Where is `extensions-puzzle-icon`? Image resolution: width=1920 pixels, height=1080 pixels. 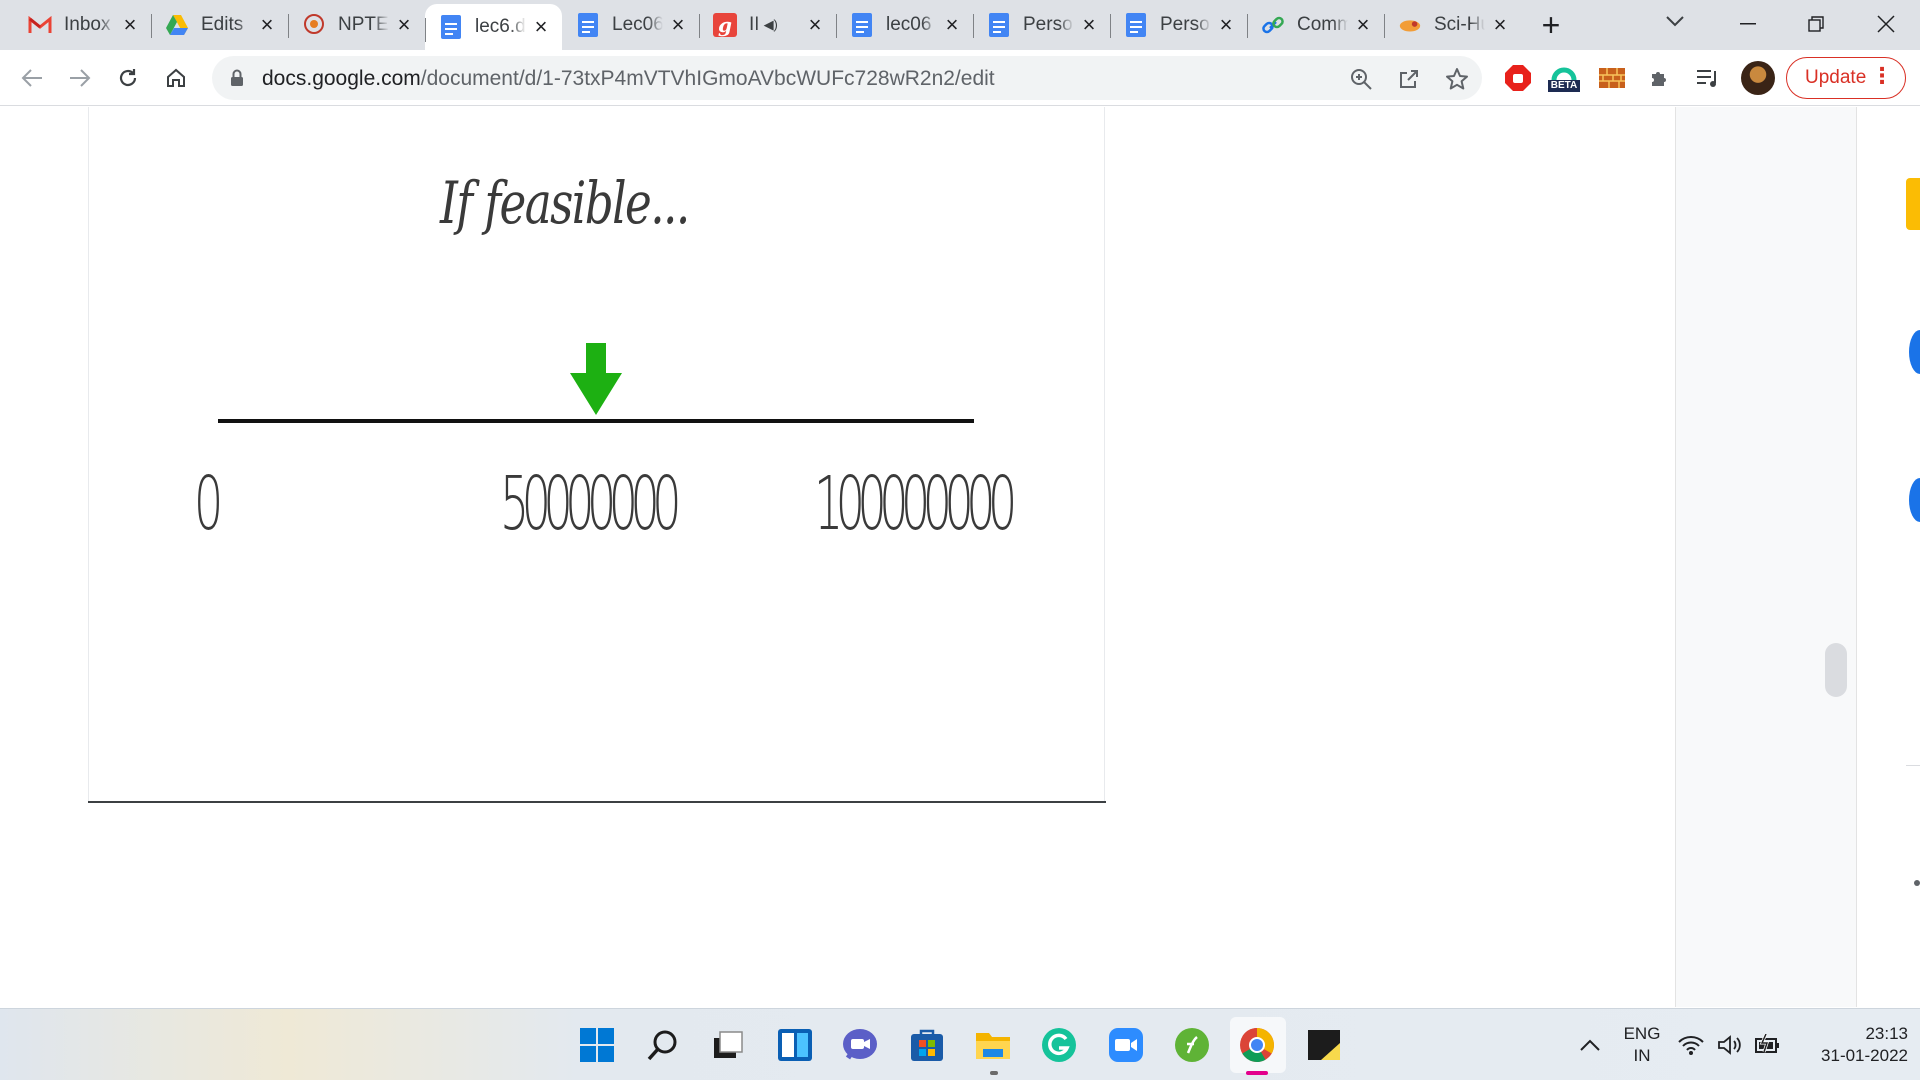
extensions-puzzle-icon is located at coordinates (1660, 78).